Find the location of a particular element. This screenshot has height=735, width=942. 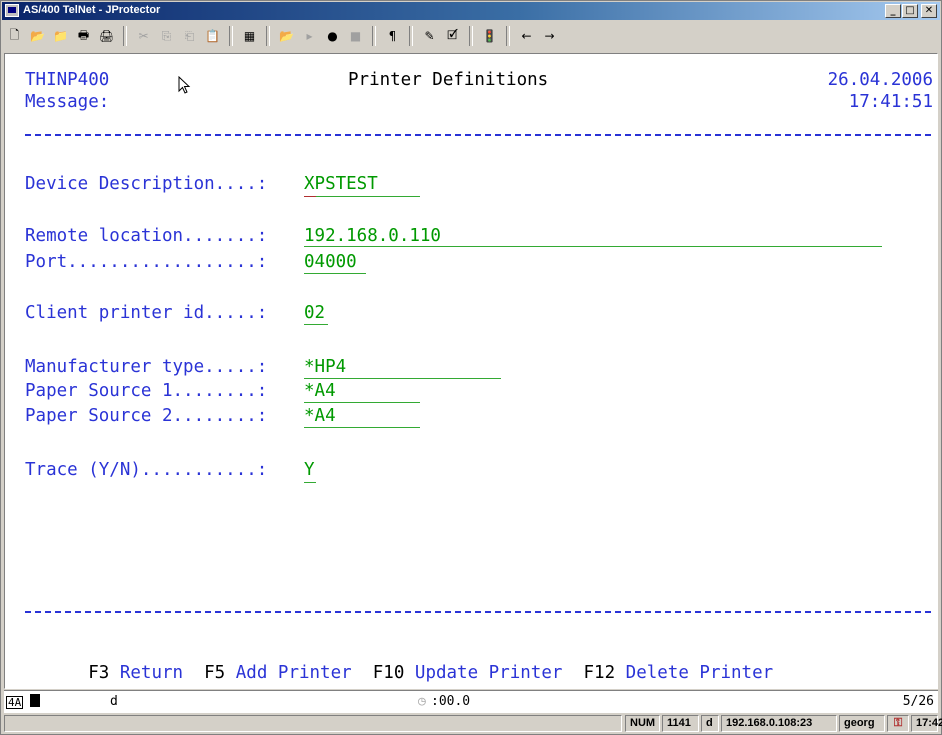

arrow-left-icon: ← is located at coordinates (526, 36).